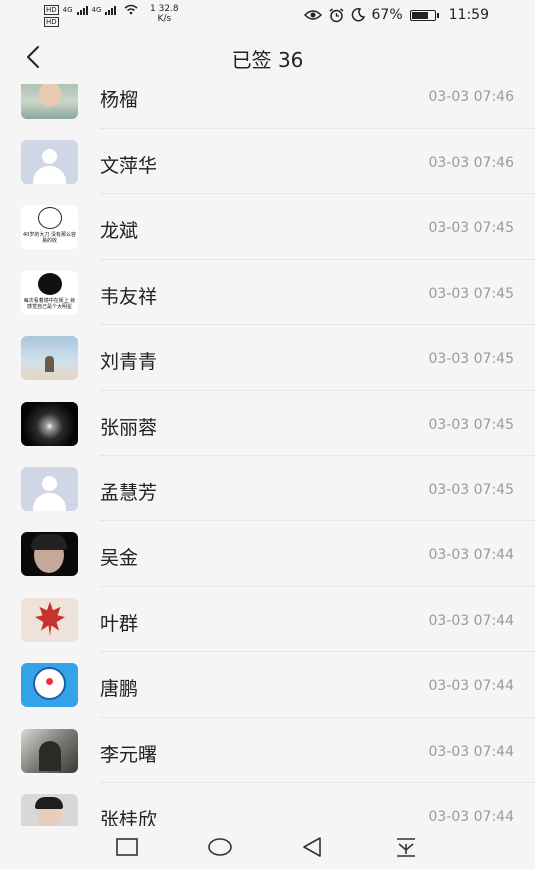  What do you see at coordinates (267, 60) in the screenshot?
I see `page-title: 已签 36` at bounding box center [267, 60].